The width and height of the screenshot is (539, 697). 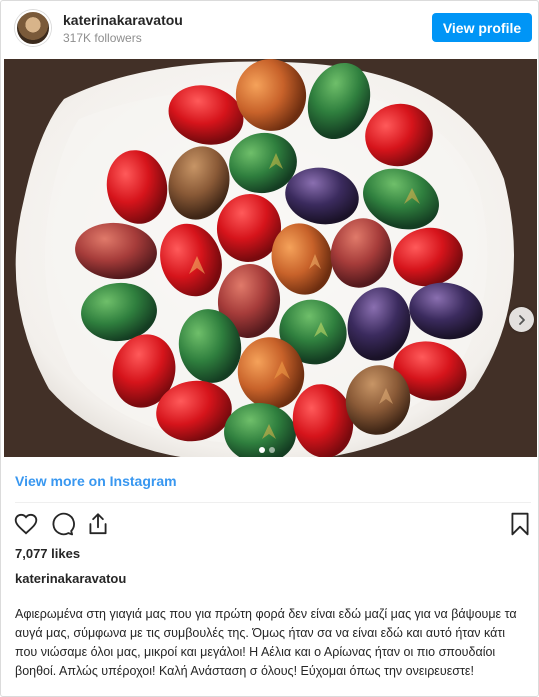 I want to click on next-image-button, so click(x=521, y=319).